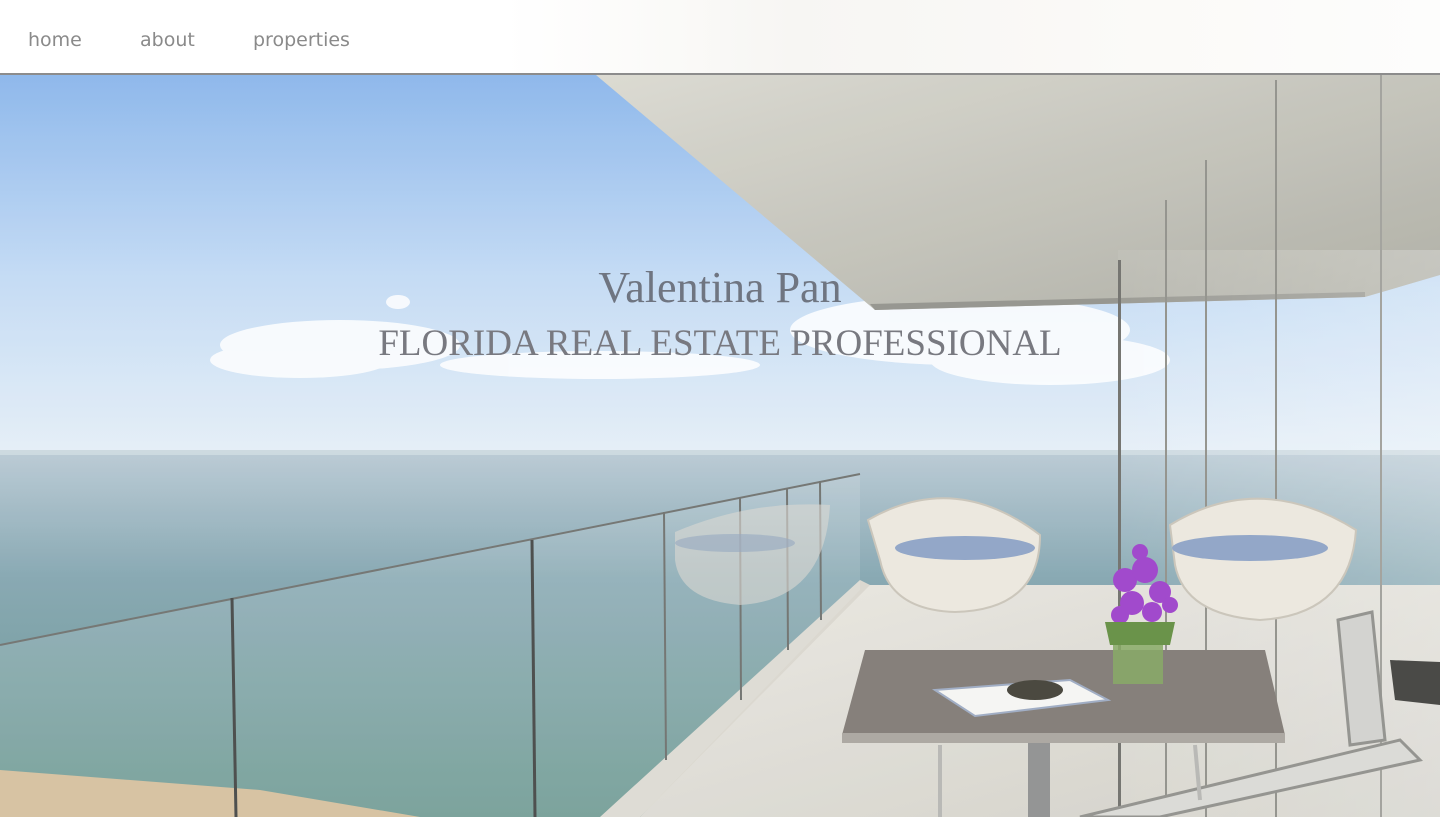  What do you see at coordinates (301, 40) in the screenshot?
I see `nav-properties-link: properties` at bounding box center [301, 40].